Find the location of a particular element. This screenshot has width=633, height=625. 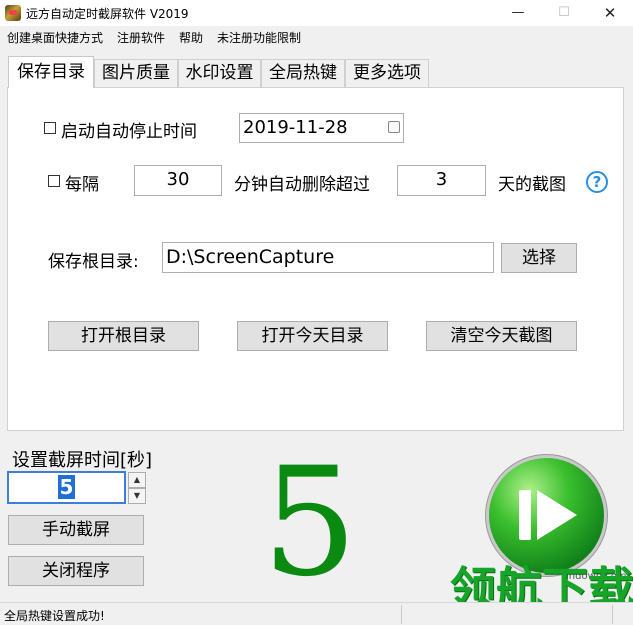

minimize-button: — is located at coordinates (518, 13).